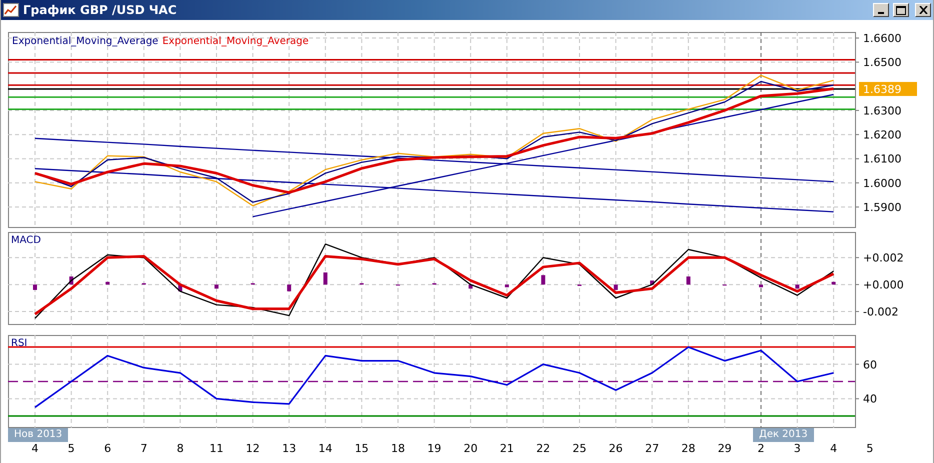 The width and height of the screenshot is (934, 463). Describe the element at coordinates (880, 312) in the screenshot. I see `axis-label: -0.002` at that location.